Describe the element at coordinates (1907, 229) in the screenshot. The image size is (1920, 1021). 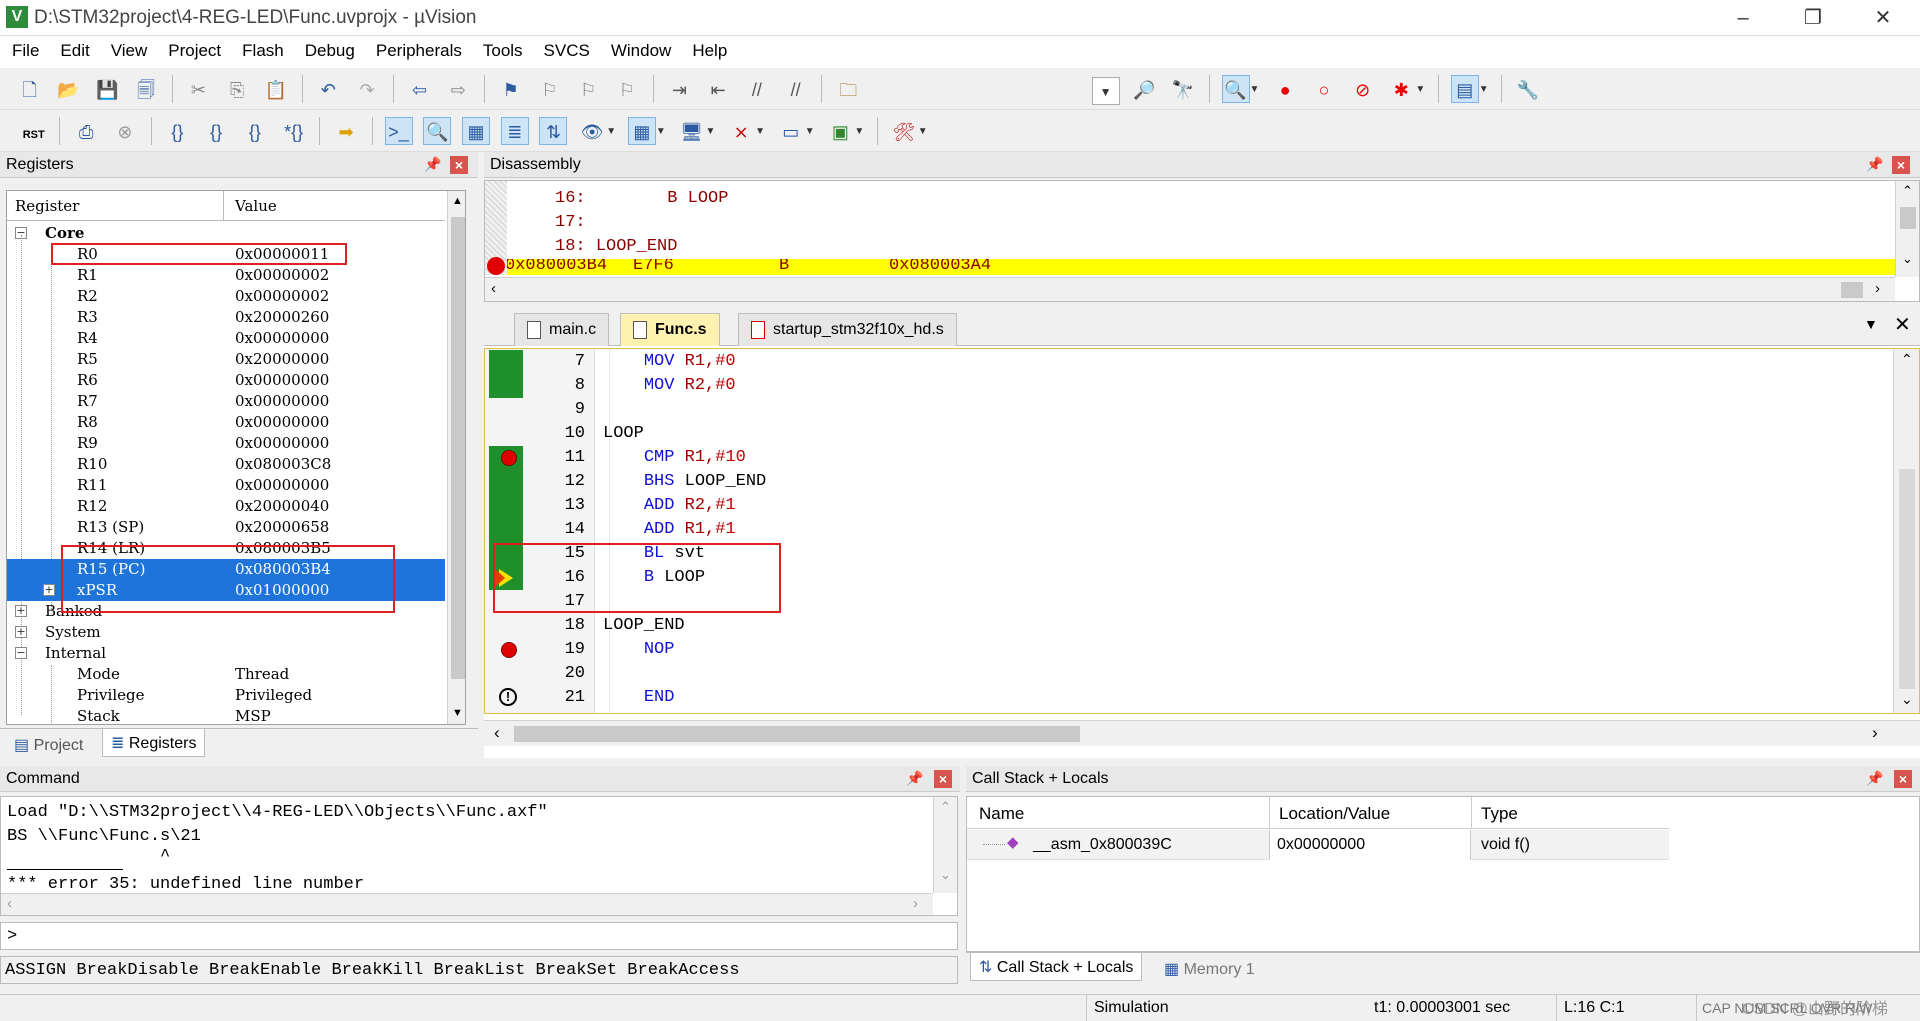
I see `disassembly-vscroll: ⌃ ⌄` at that location.